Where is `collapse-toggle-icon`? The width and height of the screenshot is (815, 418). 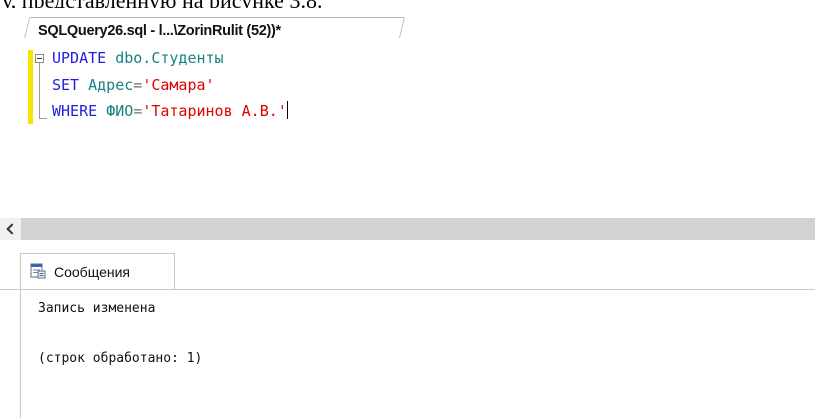 collapse-toggle-icon is located at coordinates (39, 58).